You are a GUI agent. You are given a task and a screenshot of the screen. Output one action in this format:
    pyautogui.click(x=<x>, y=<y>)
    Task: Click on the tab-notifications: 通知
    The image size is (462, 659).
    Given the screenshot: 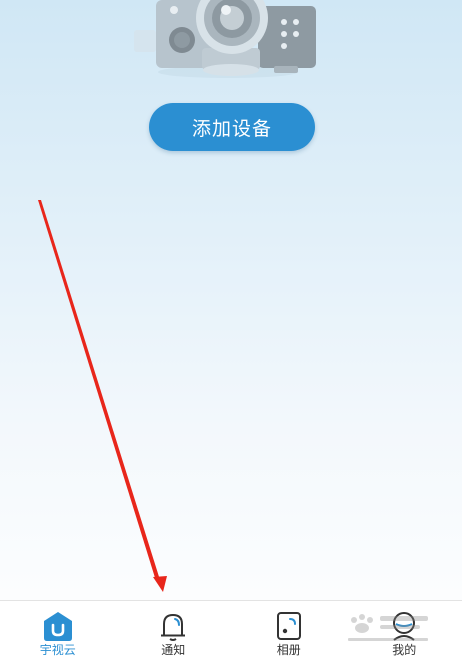 What is the action you would take?
    pyautogui.click(x=174, y=630)
    